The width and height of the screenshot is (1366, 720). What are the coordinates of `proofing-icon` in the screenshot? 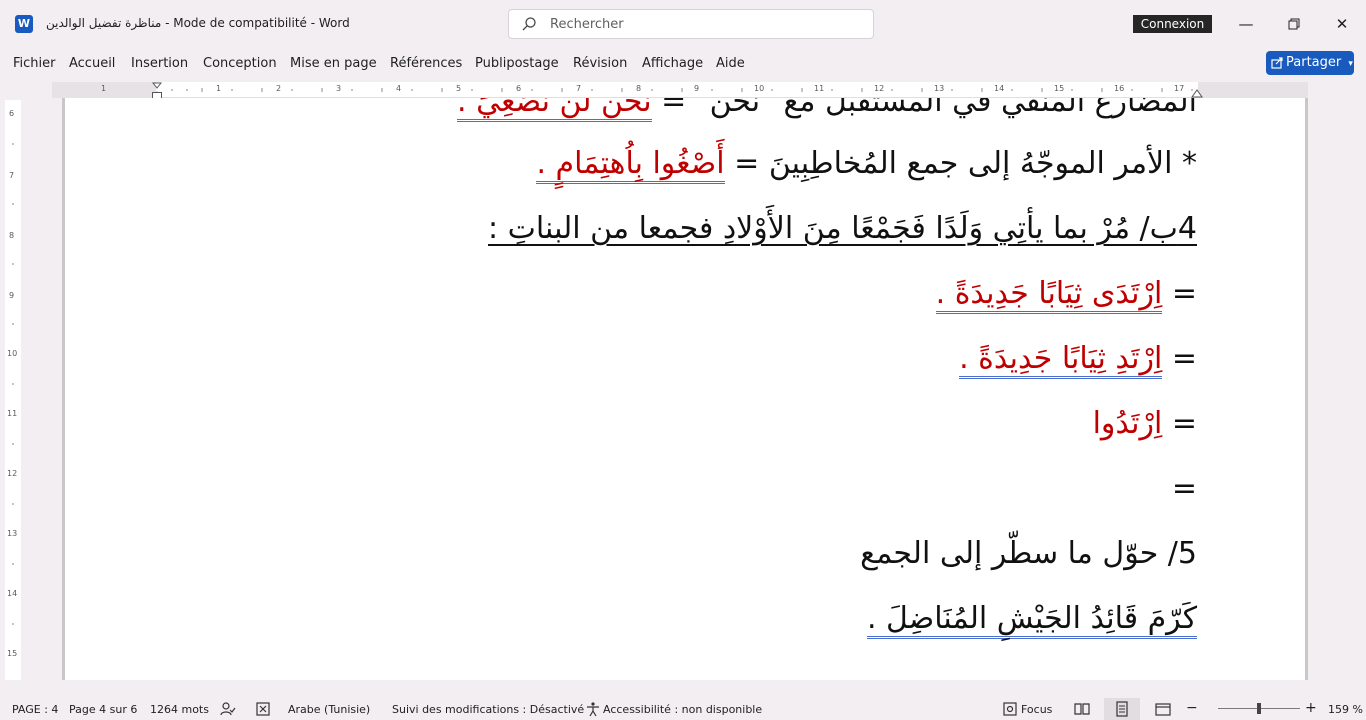 It's located at (228, 709).